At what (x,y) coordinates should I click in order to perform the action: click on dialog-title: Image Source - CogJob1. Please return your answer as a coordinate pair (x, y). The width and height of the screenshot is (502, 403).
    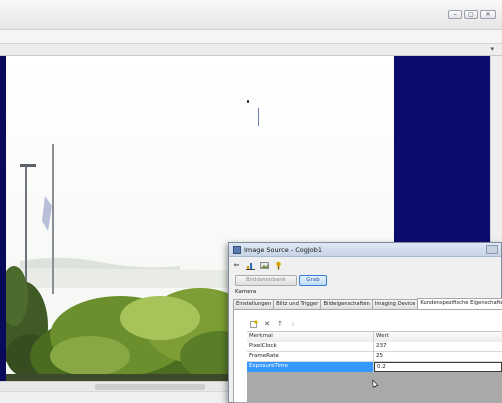
    Looking at the image, I should click on (283, 250).